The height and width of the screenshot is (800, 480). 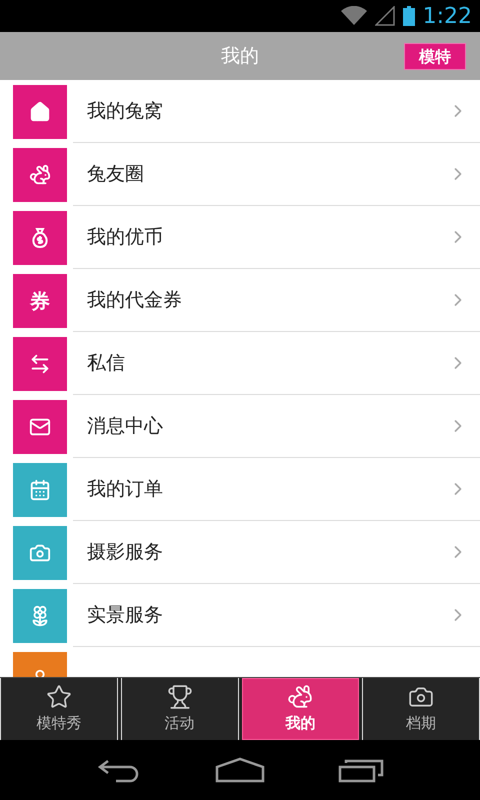 What do you see at coordinates (40, 489) in the screenshot?
I see `calendar-icon` at bounding box center [40, 489].